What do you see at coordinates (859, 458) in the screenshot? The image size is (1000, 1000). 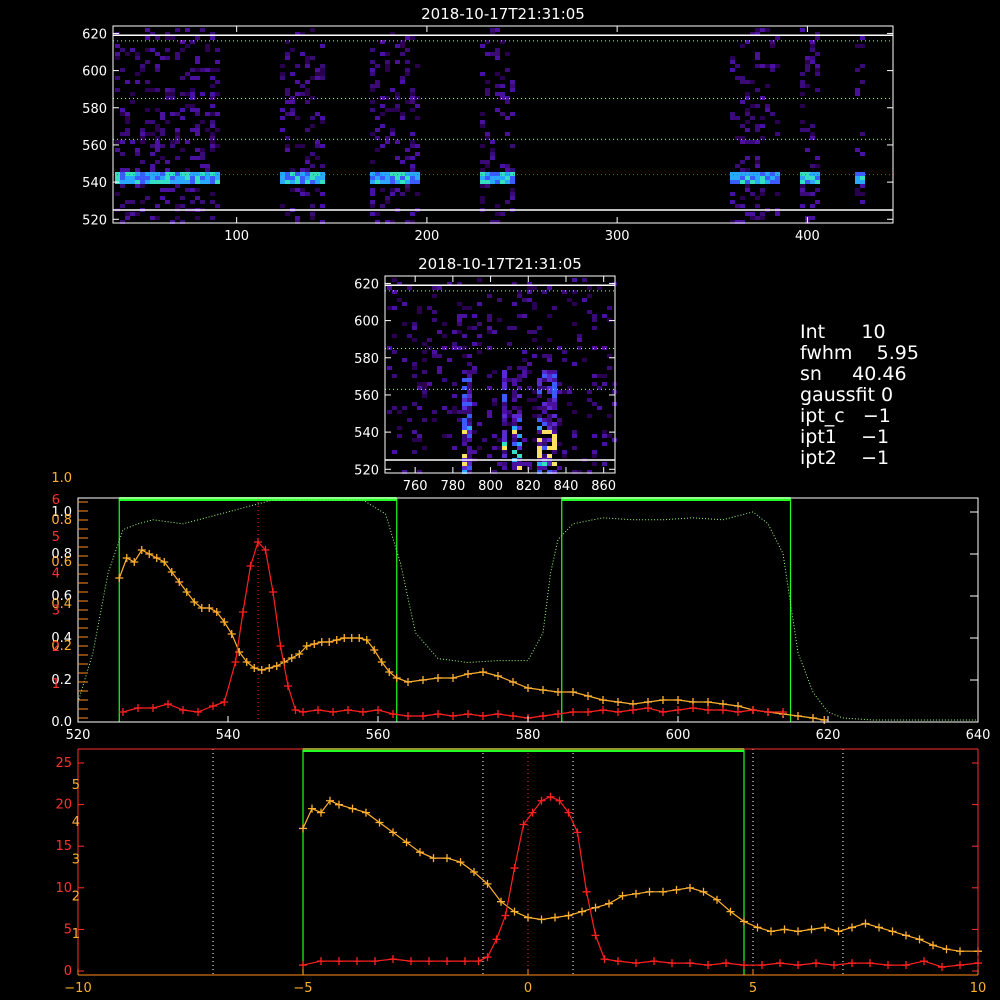 I see `info-ipt2: ipt2 −1` at bounding box center [859, 458].